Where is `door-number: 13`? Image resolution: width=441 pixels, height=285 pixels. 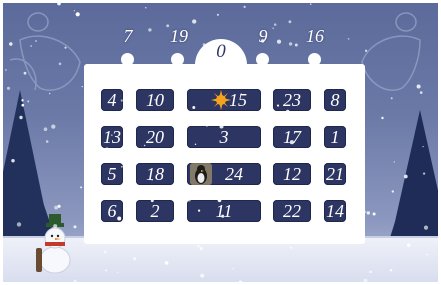
door-number: 13 is located at coordinates (112, 136).